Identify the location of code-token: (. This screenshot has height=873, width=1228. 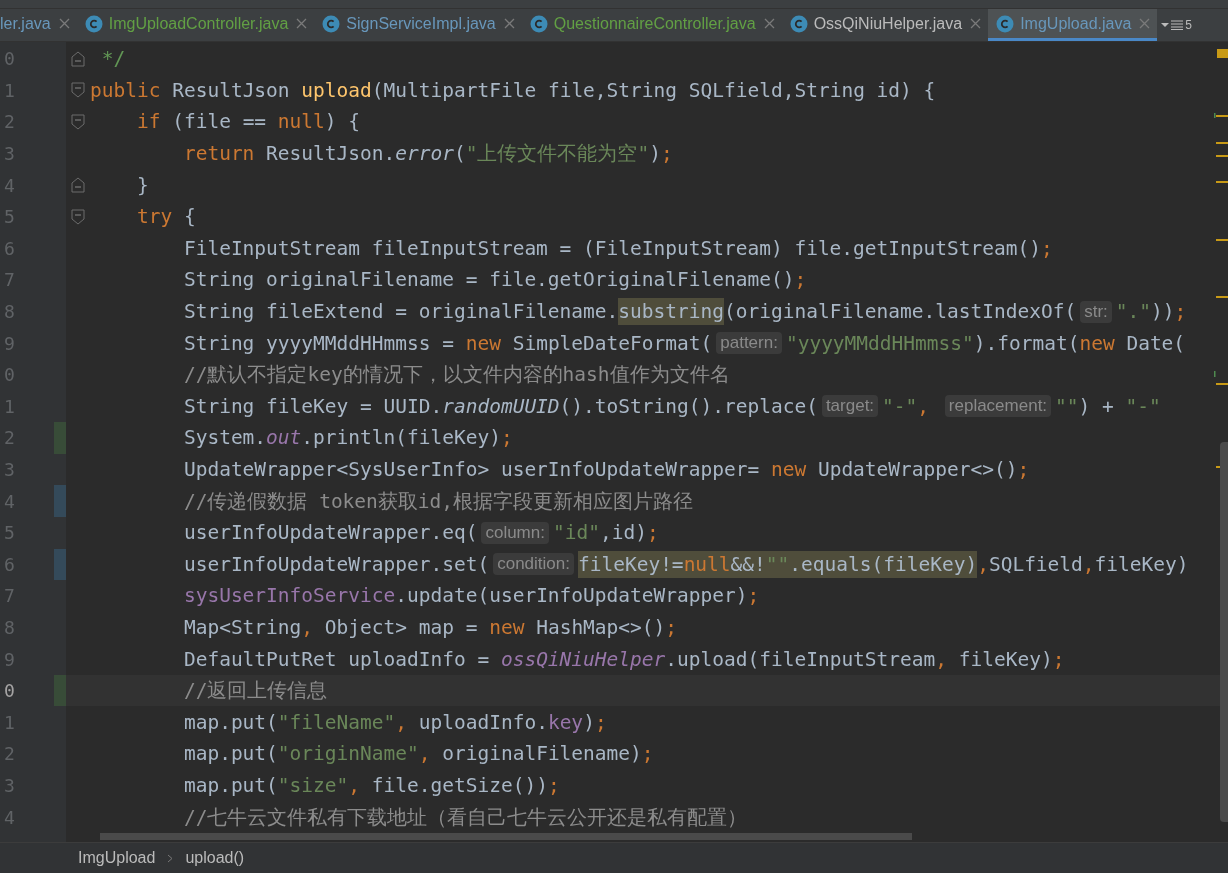
(459, 154).